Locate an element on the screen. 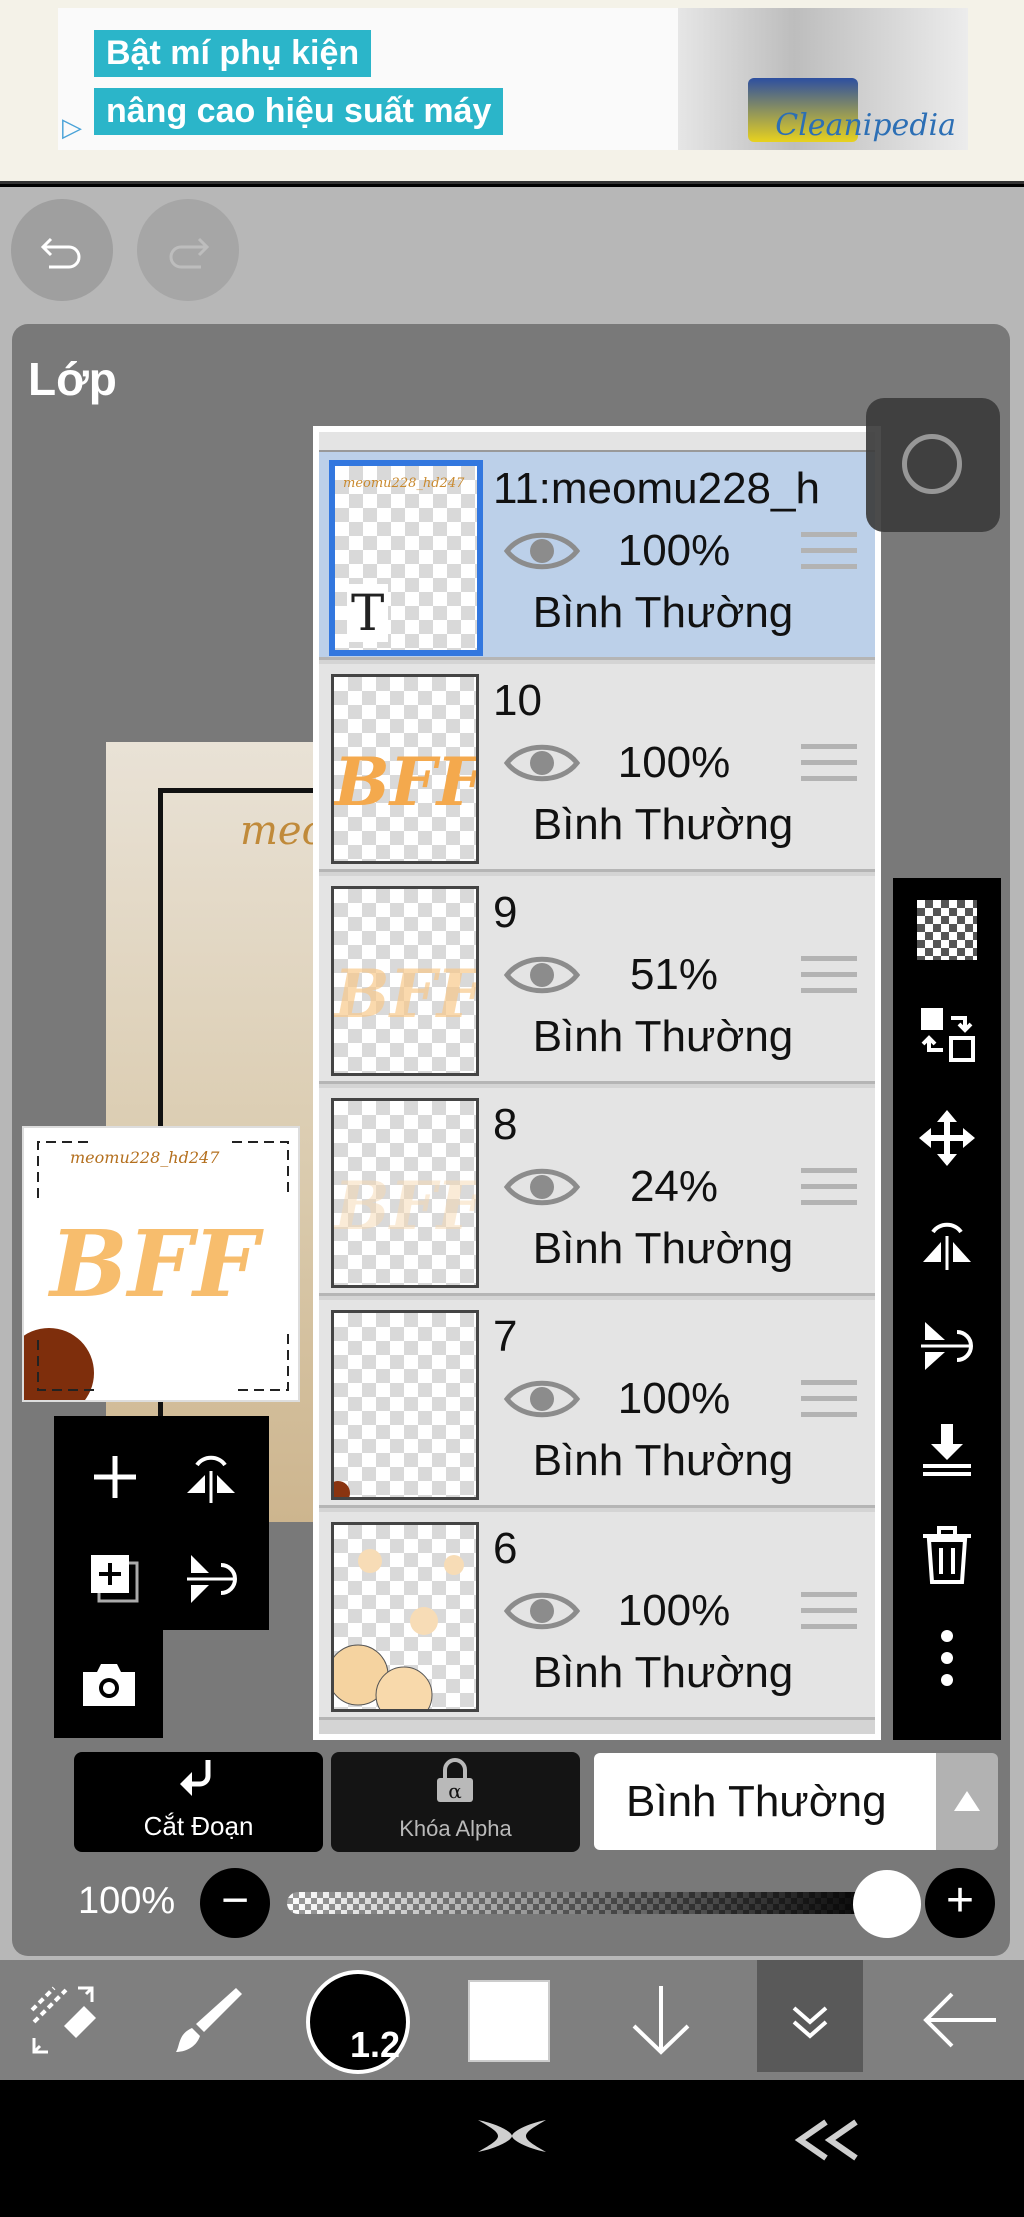 This screenshot has width=1024, height=2217. plus-icon is located at coordinates (115, 1477).